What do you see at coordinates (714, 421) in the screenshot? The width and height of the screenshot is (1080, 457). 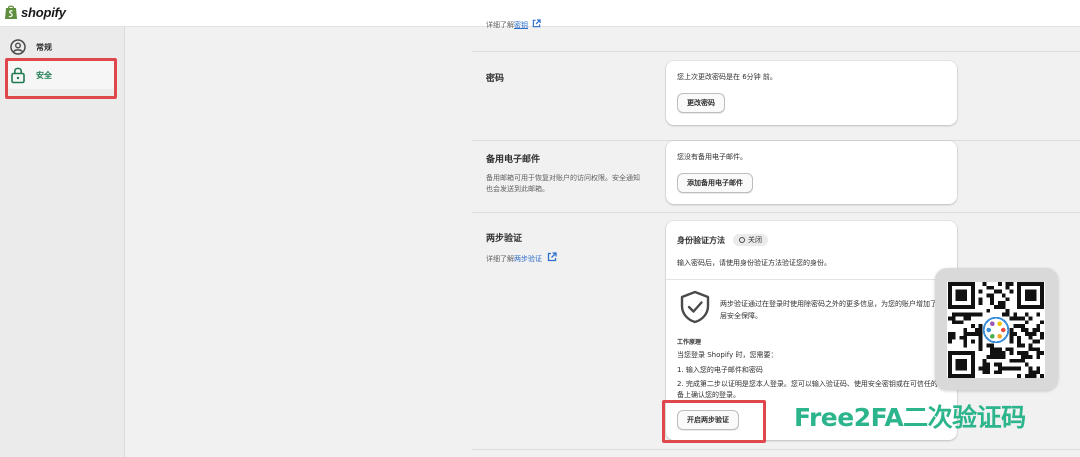 I see `highlight-box-enable-button` at bounding box center [714, 421].